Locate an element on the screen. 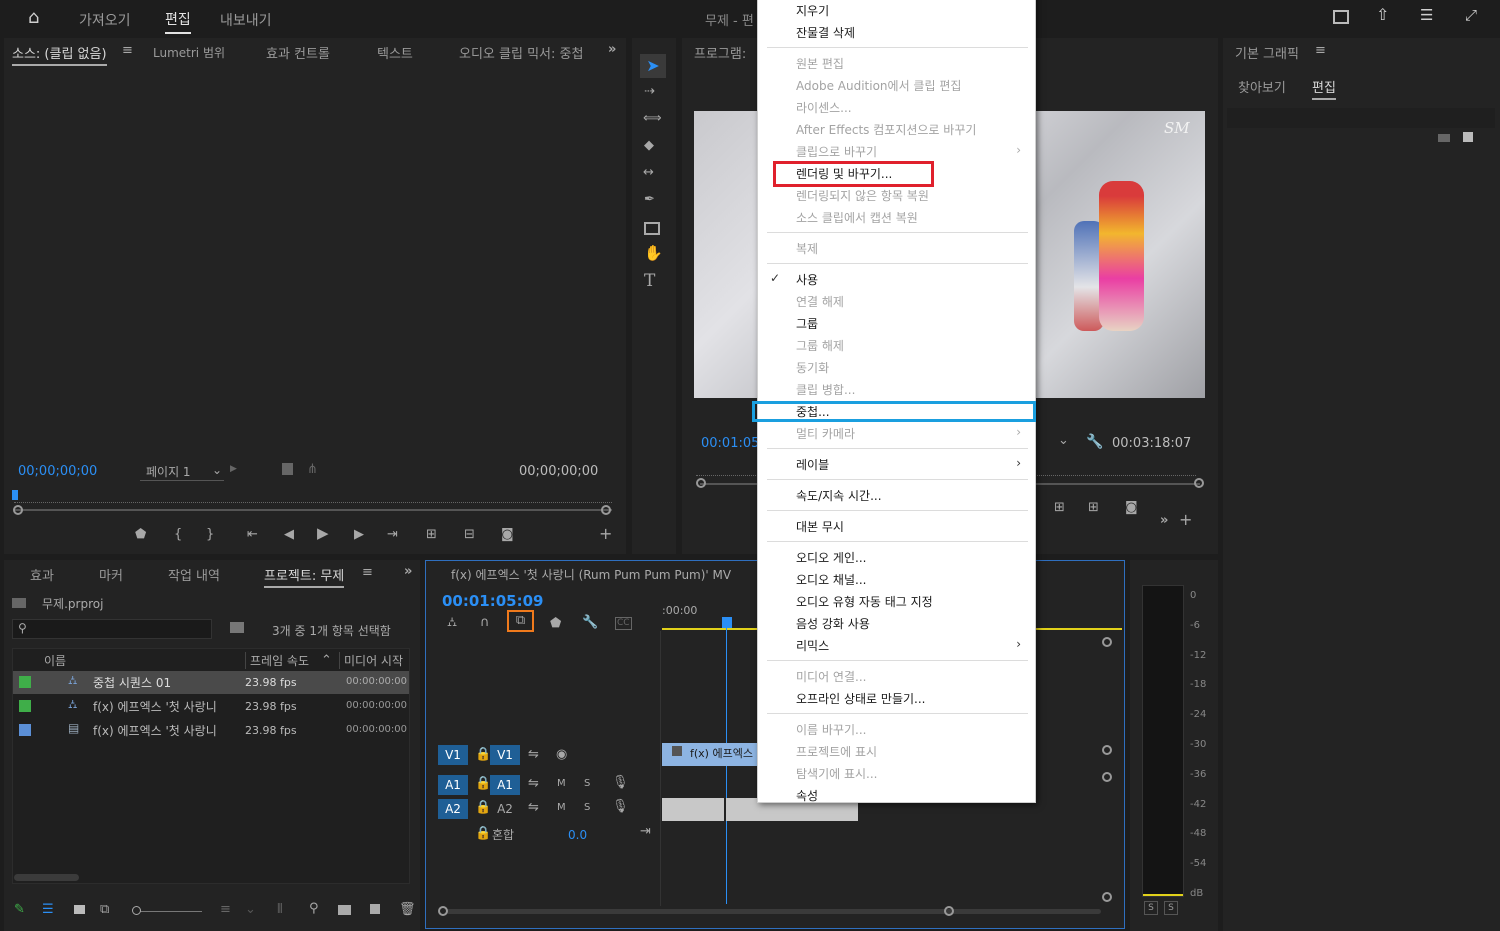  go-to-end-icon: ⇥ is located at coordinates (645, 831).